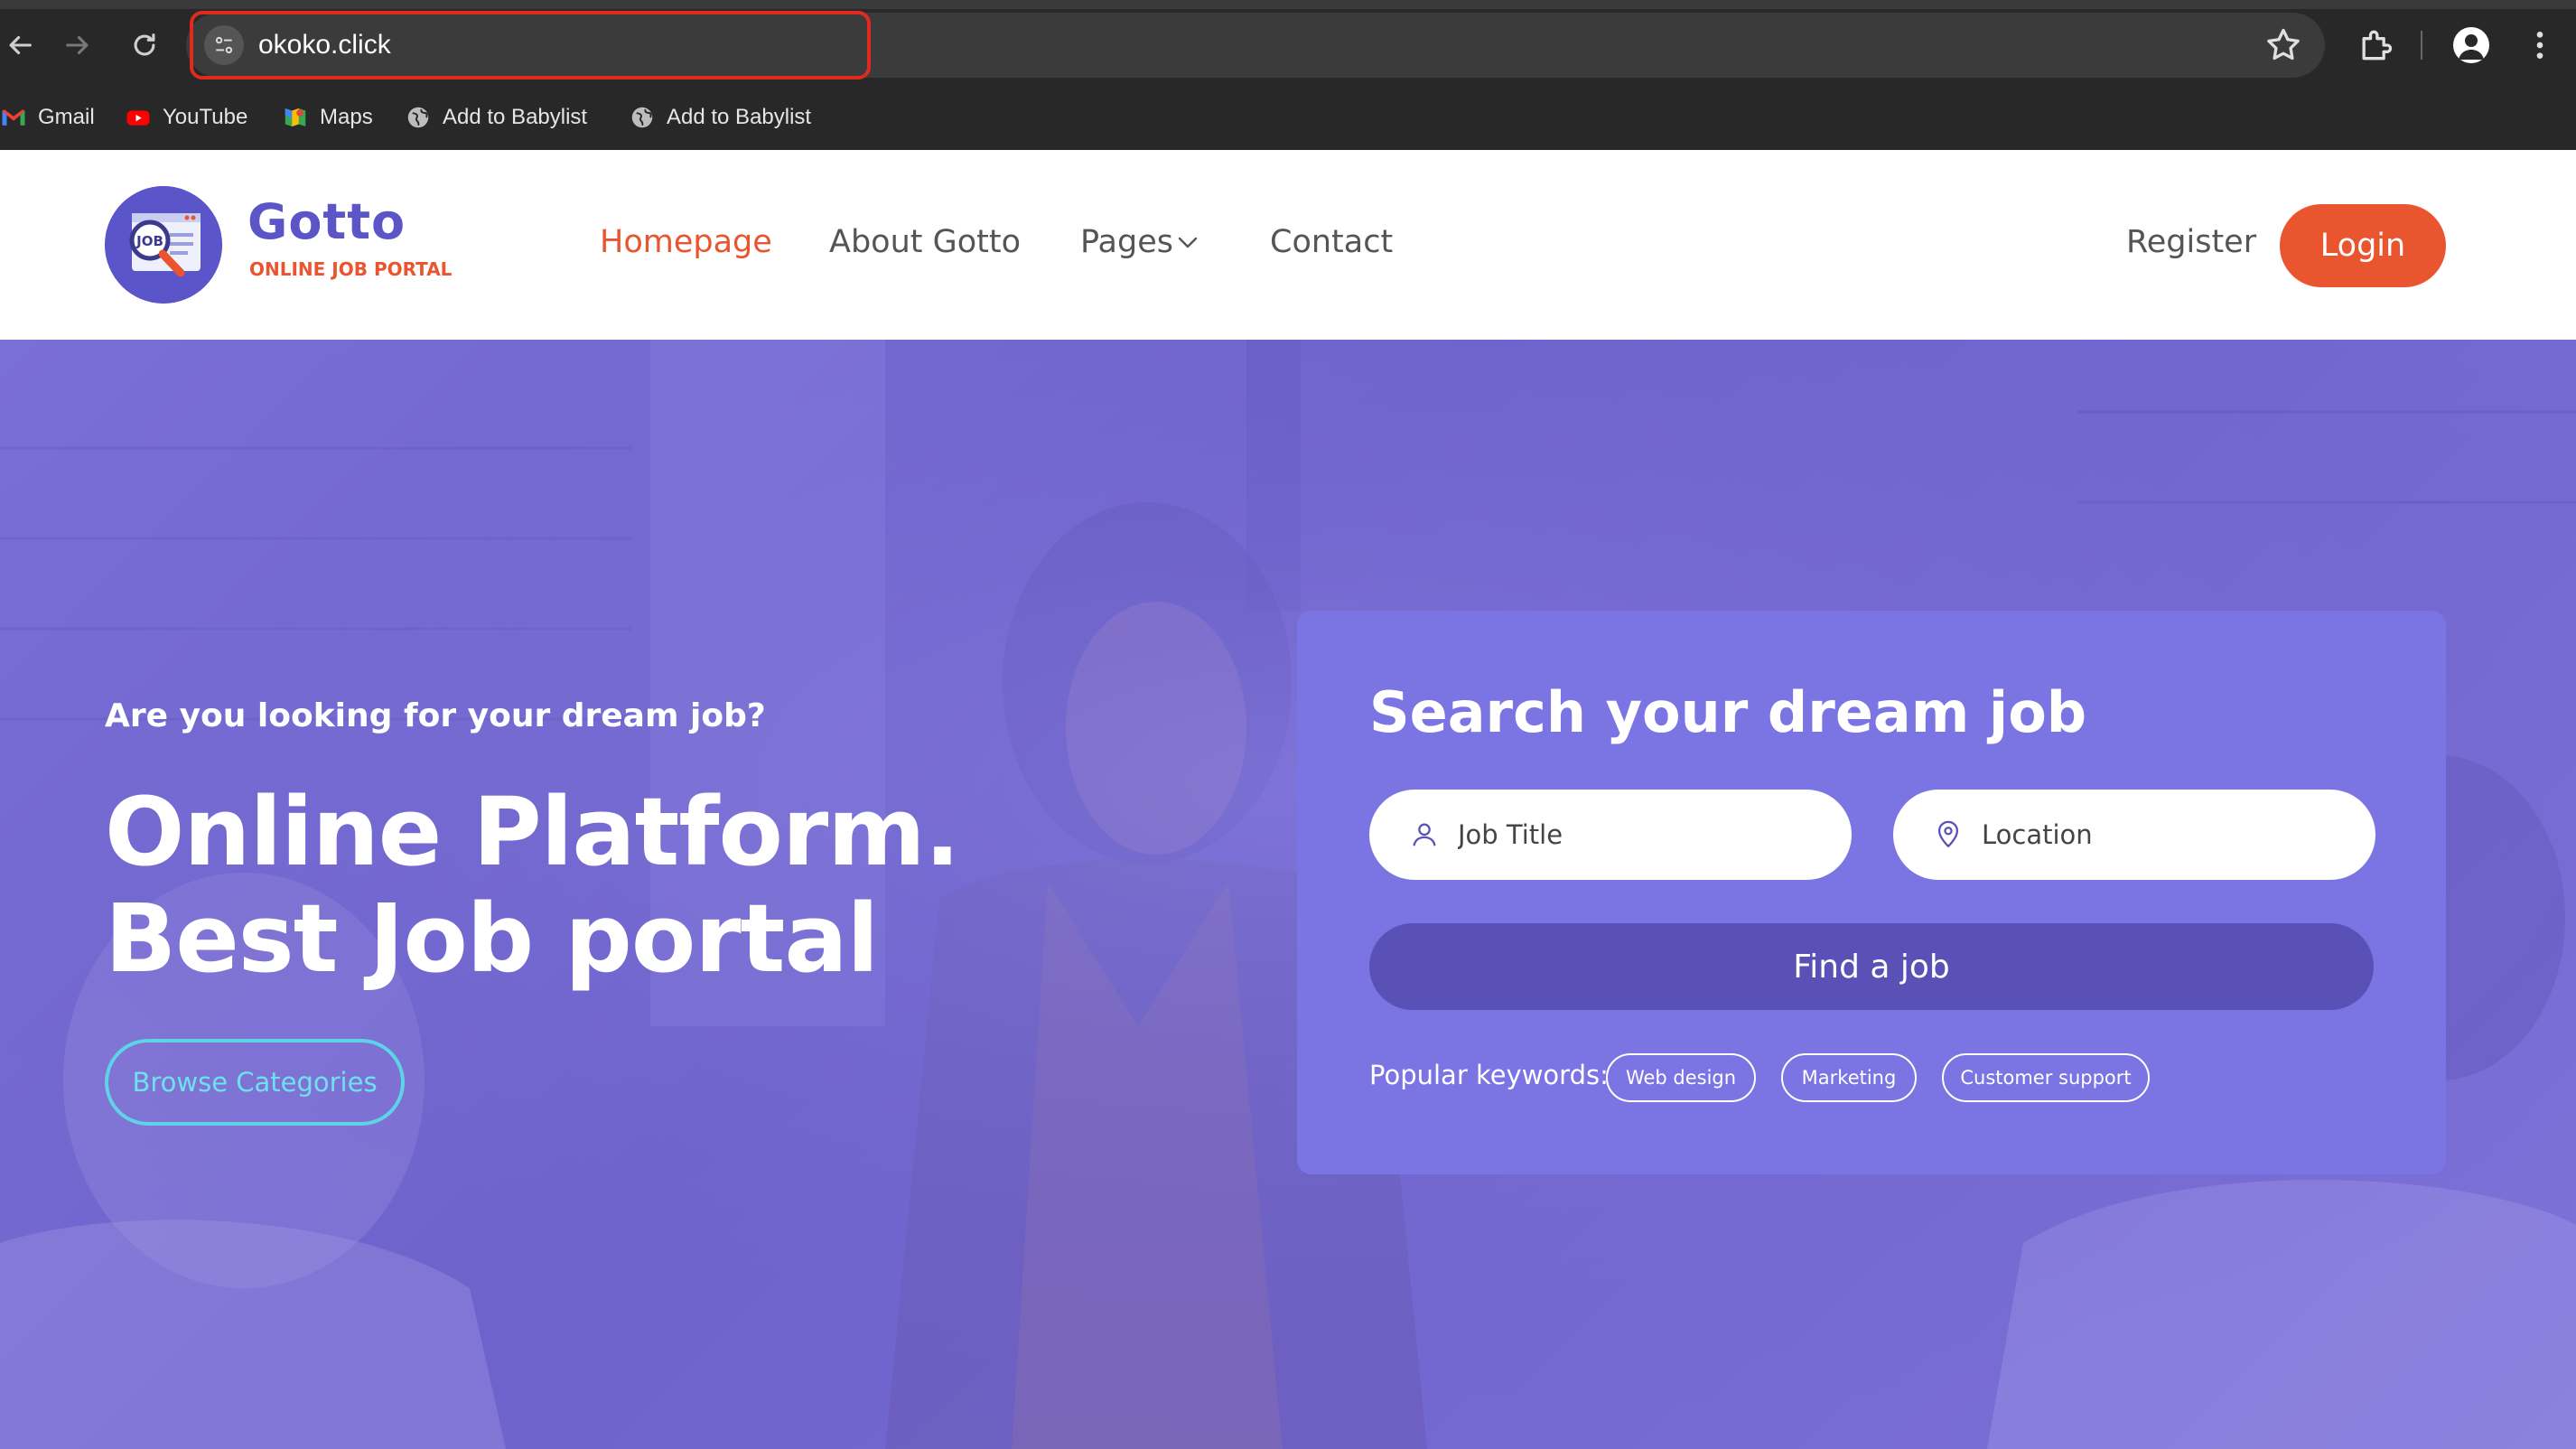 This screenshot has width=2576, height=1449. Describe the element at coordinates (1288, 5) in the screenshot. I see `tab-strip-edge` at that location.